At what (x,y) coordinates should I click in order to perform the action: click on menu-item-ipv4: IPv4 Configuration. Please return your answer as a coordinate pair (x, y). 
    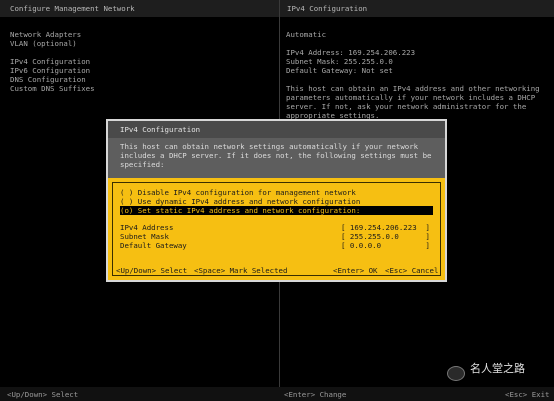
    Looking at the image, I should click on (52, 61).